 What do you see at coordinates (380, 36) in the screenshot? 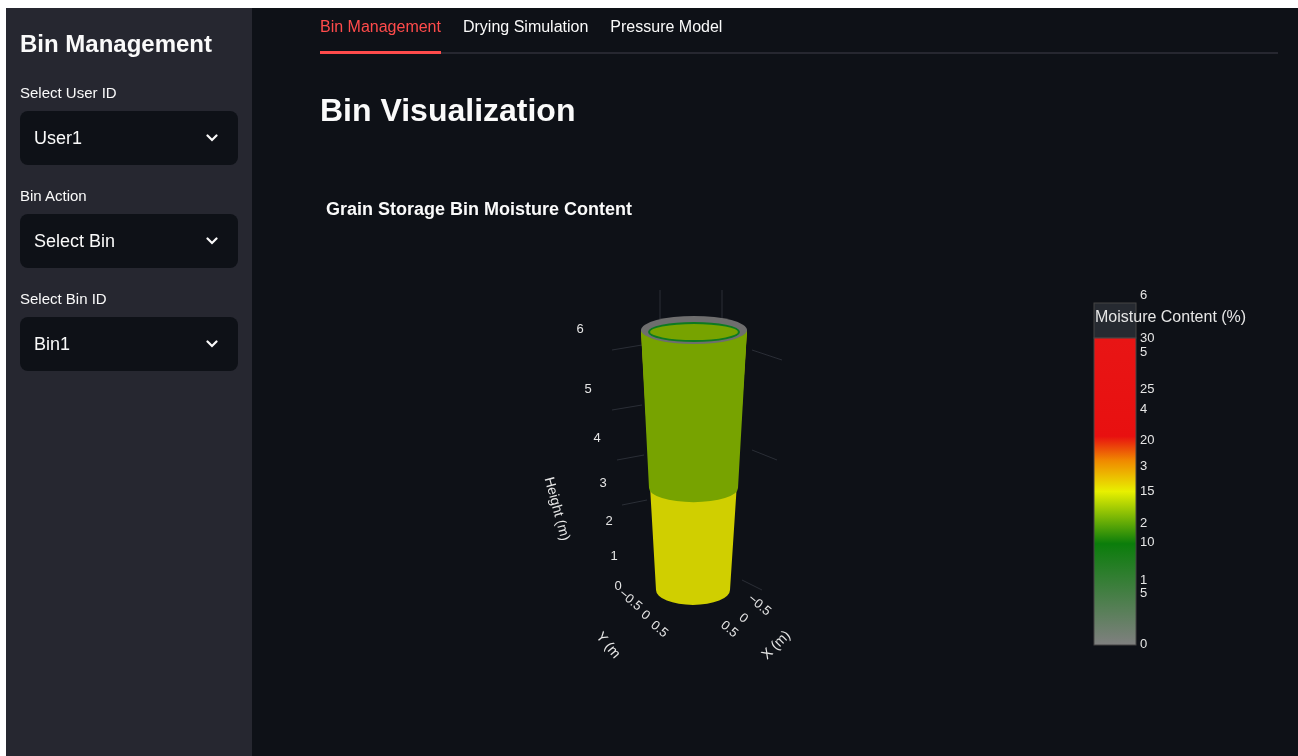
I see `tab: Bin Management` at bounding box center [380, 36].